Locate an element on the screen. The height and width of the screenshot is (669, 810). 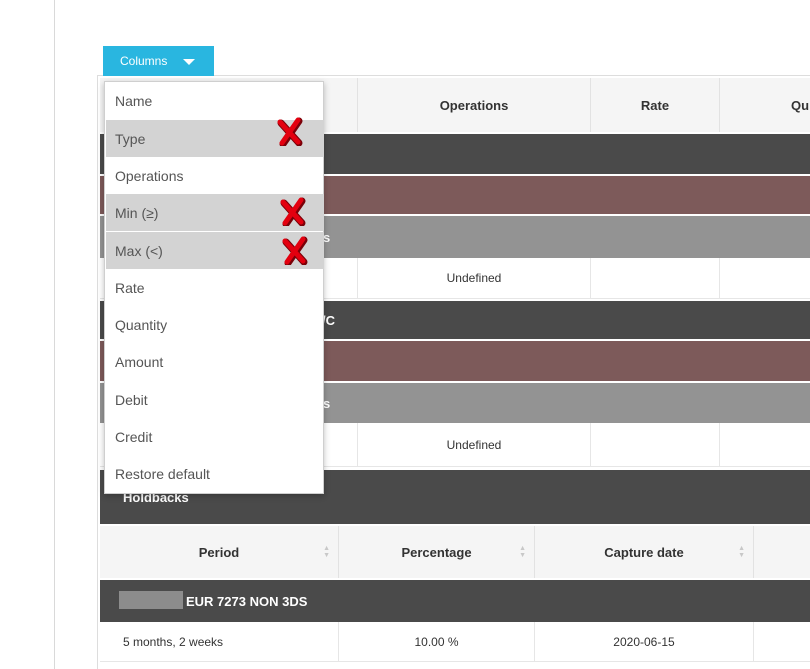
header-rate: Rate is located at coordinates (655, 105).